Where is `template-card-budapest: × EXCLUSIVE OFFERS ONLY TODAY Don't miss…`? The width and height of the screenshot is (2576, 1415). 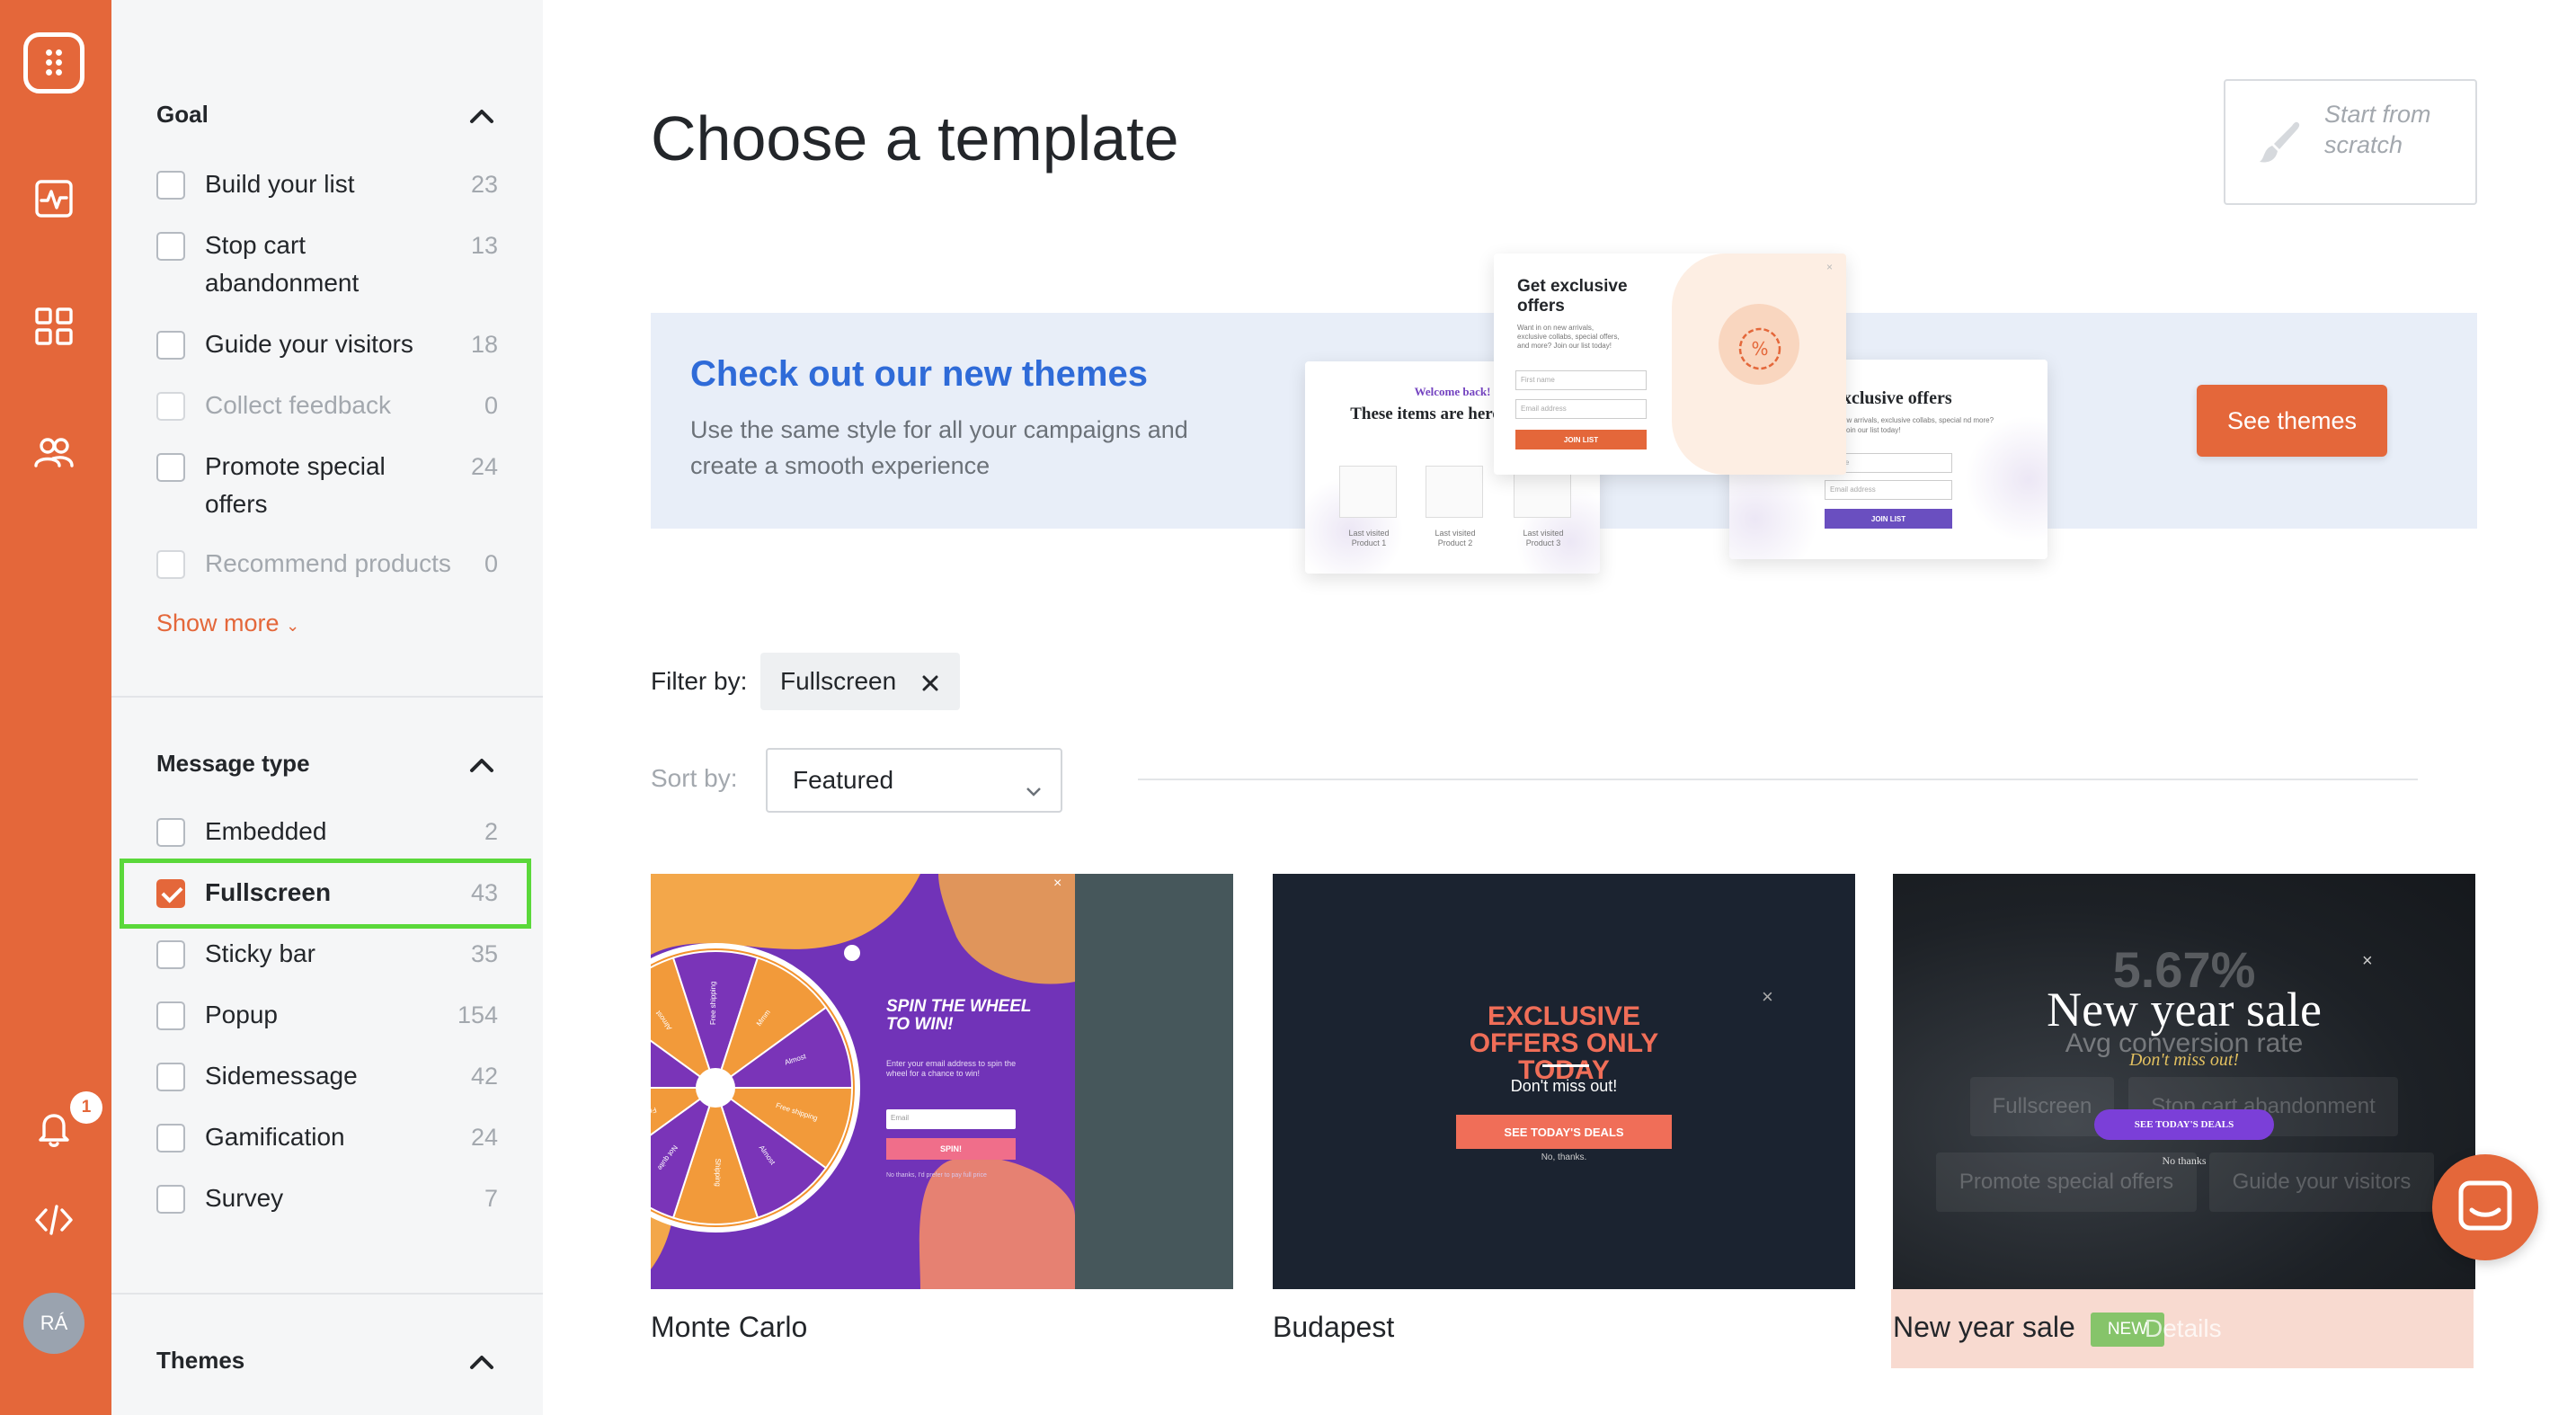
template-card-budapest: × EXCLUSIVE OFFERS ONLY TODAY Don't miss… is located at coordinates (1564, 1081).